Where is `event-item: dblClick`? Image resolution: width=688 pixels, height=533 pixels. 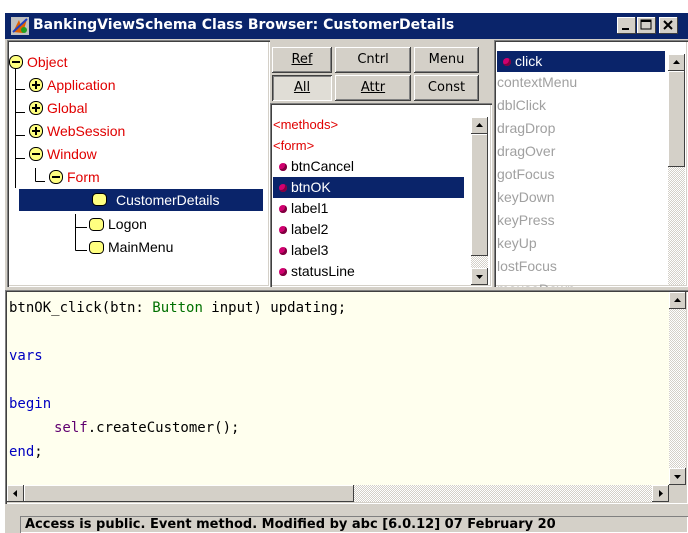 event-item: dblClick is located at coordinates (521, 105).